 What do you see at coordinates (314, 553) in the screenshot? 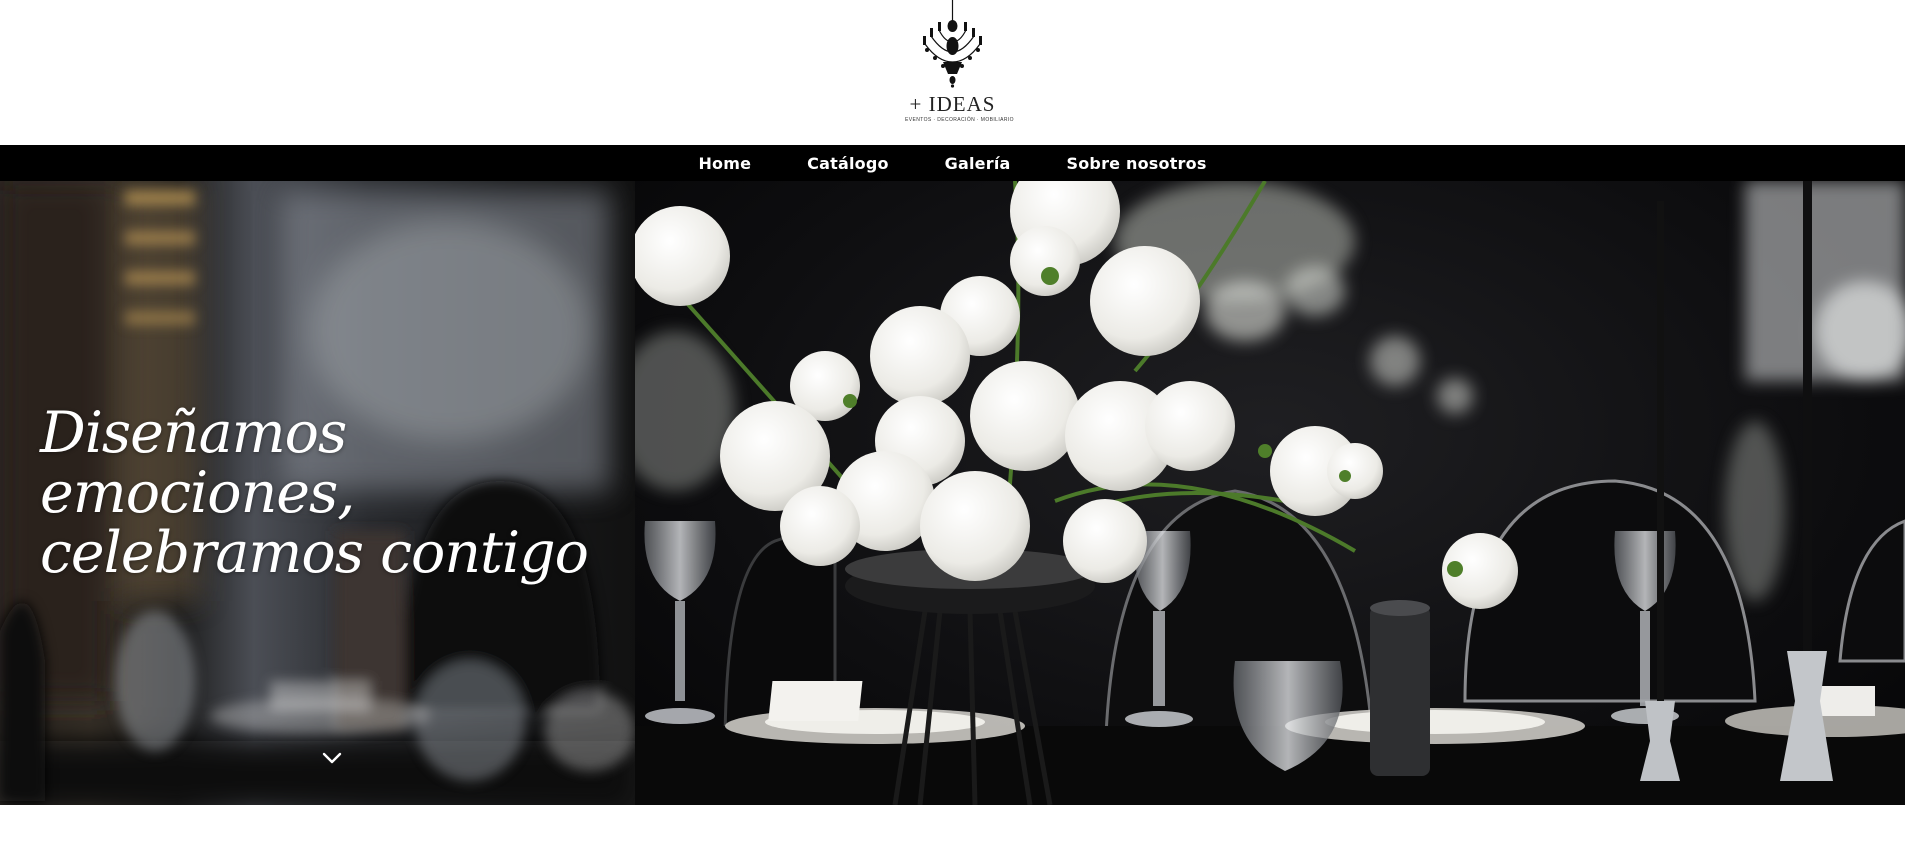
I see `hero-headline-line-3: celebramos contigo` at bounding box center [314, 553].